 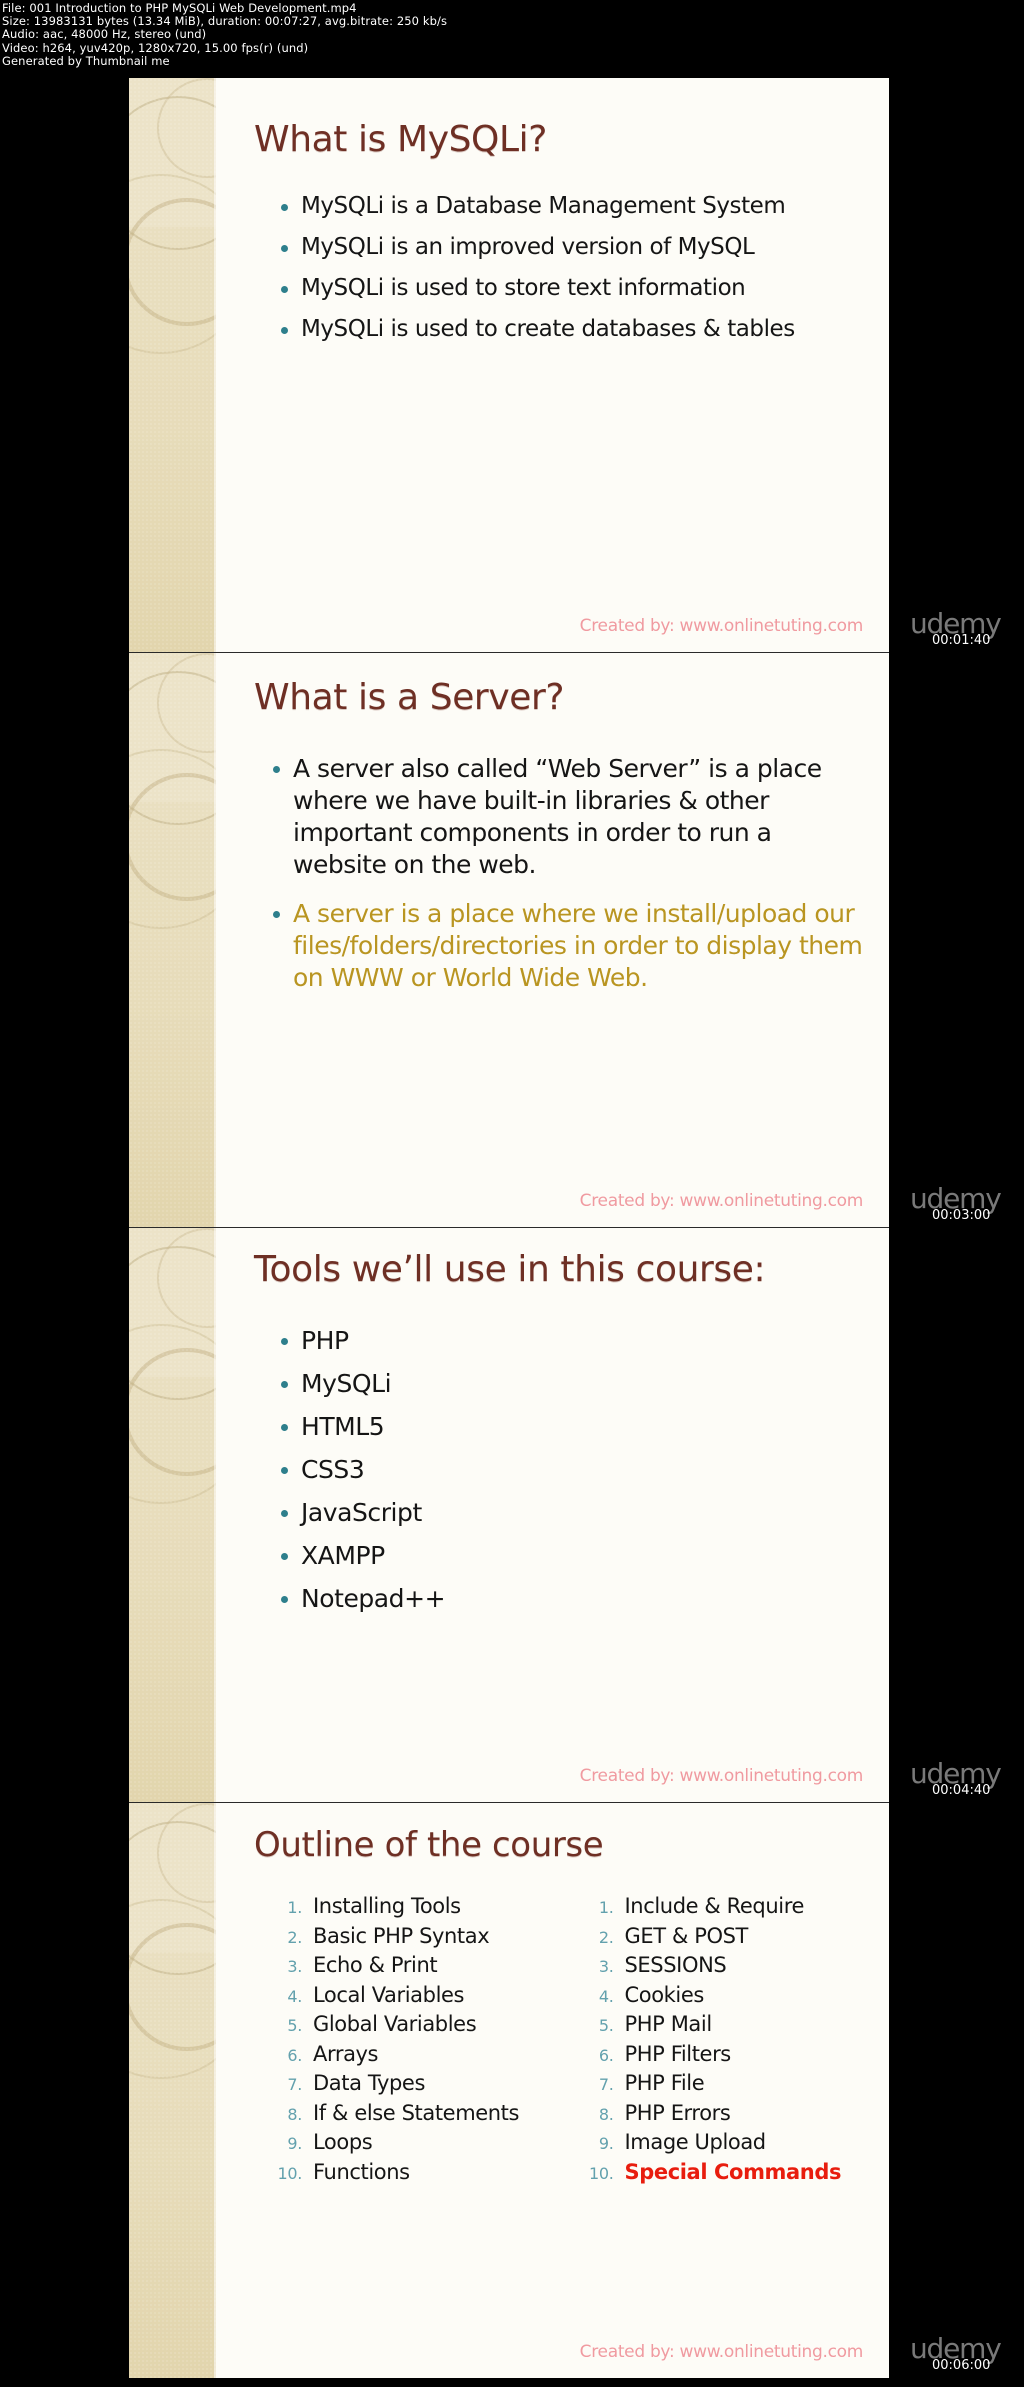 I want to click on outline-label: Cookies, so click(x=664, y=1994).